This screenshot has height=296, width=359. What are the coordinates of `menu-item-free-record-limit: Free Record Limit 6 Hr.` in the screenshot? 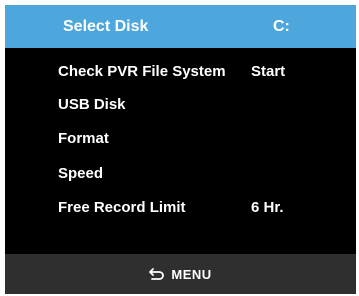 It's located at (180, 208).